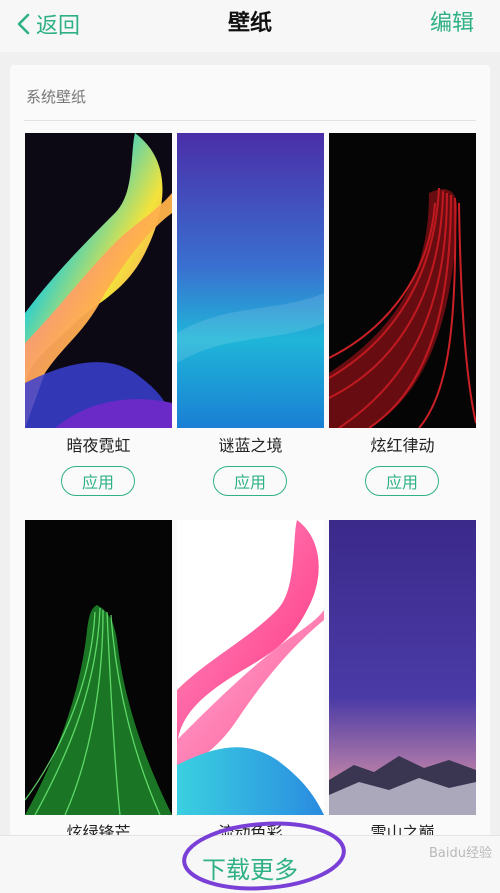 This screenshot has width=500, height=893. Describe the element at coordinates (402, 445) in the screenshot. I see `wallpaper-name: 炫红律动` at that location.